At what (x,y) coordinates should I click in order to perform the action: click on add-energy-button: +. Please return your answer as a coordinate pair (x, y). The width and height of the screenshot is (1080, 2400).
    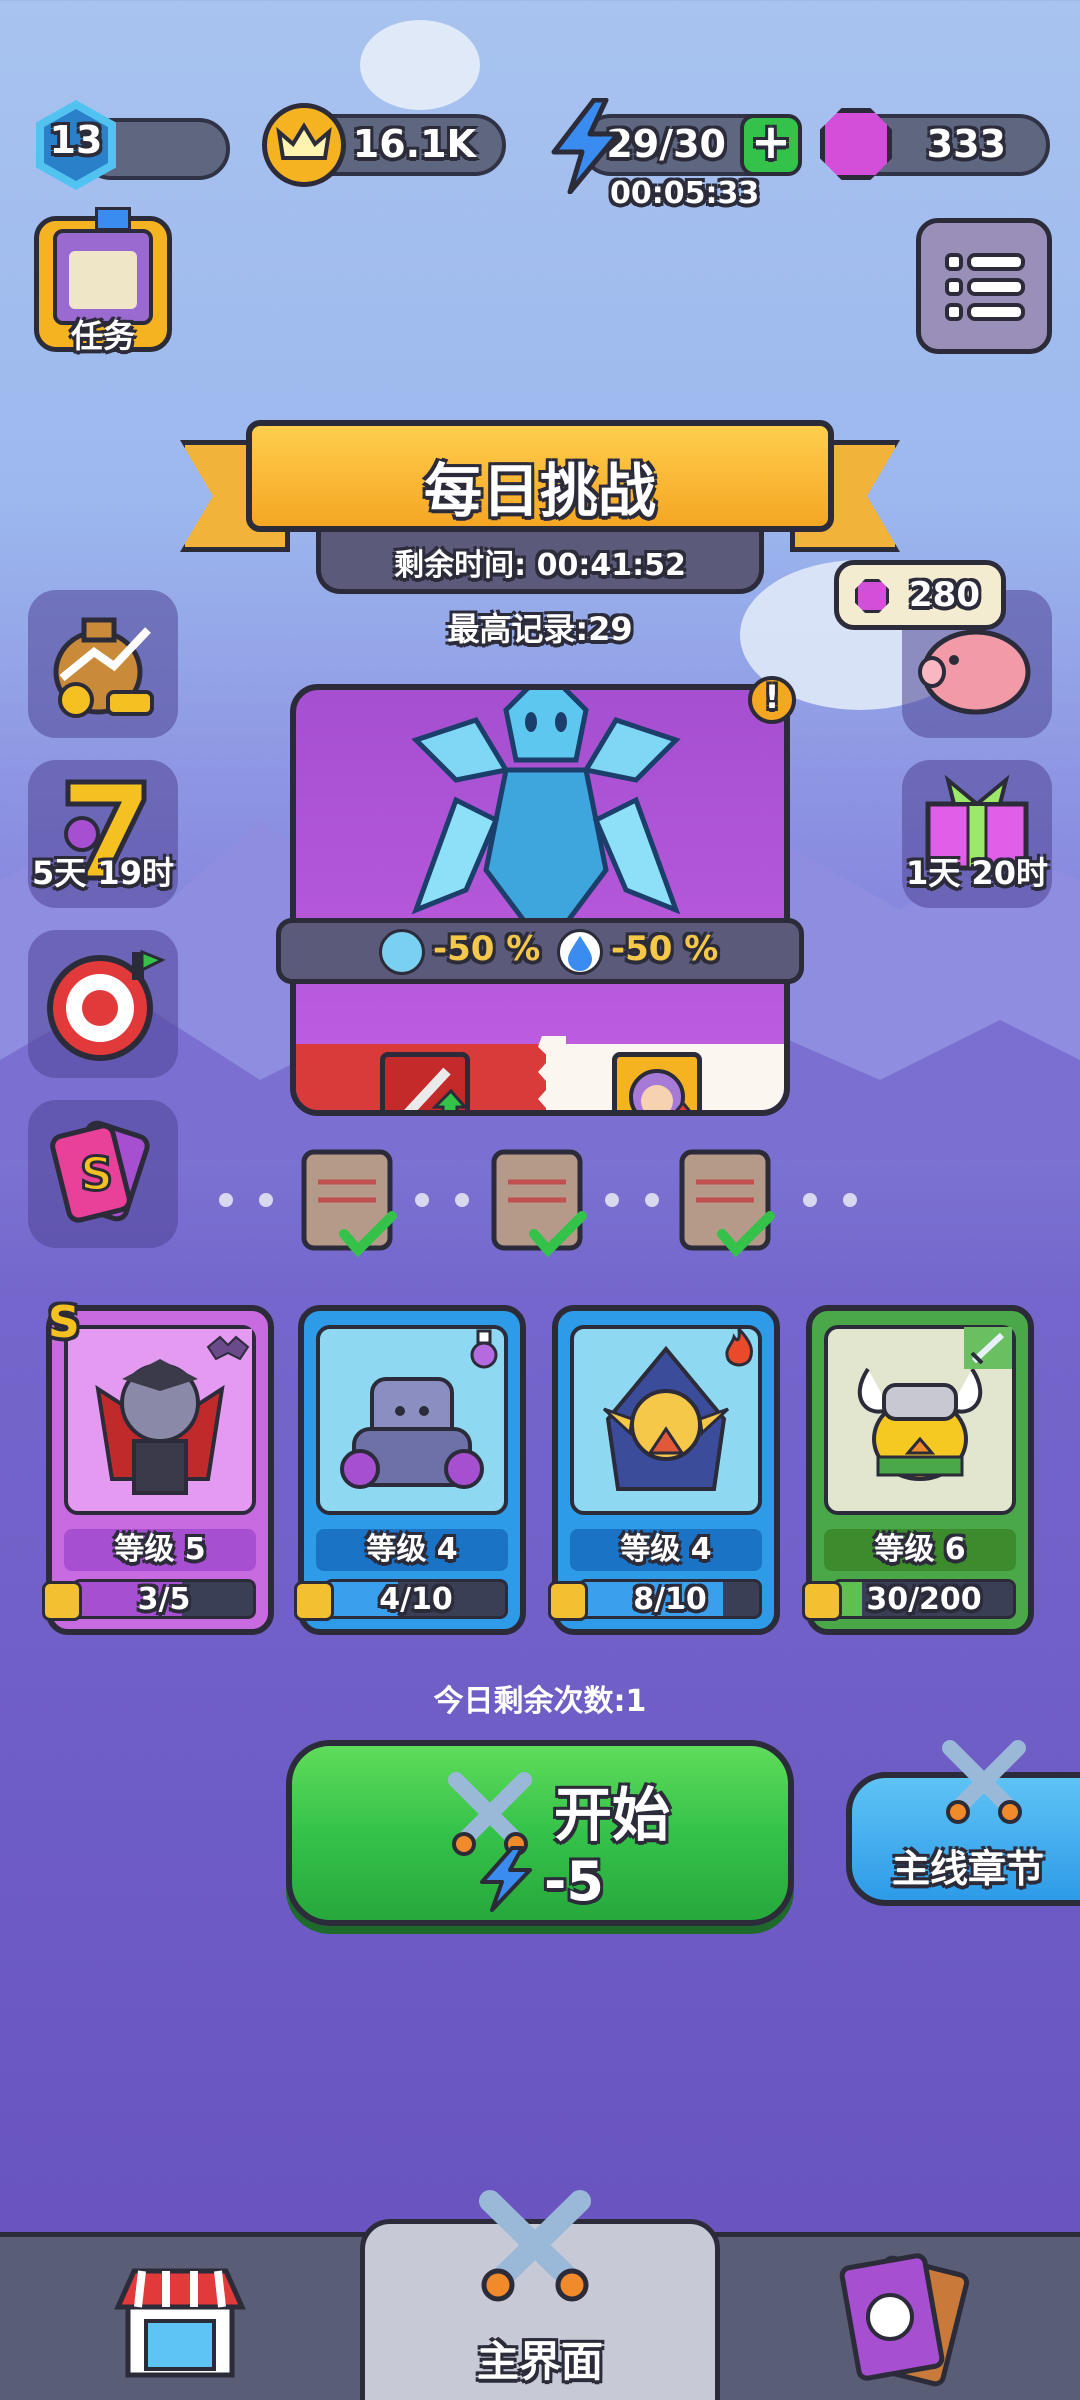
    Looking at the image, I should click on (771, 145).